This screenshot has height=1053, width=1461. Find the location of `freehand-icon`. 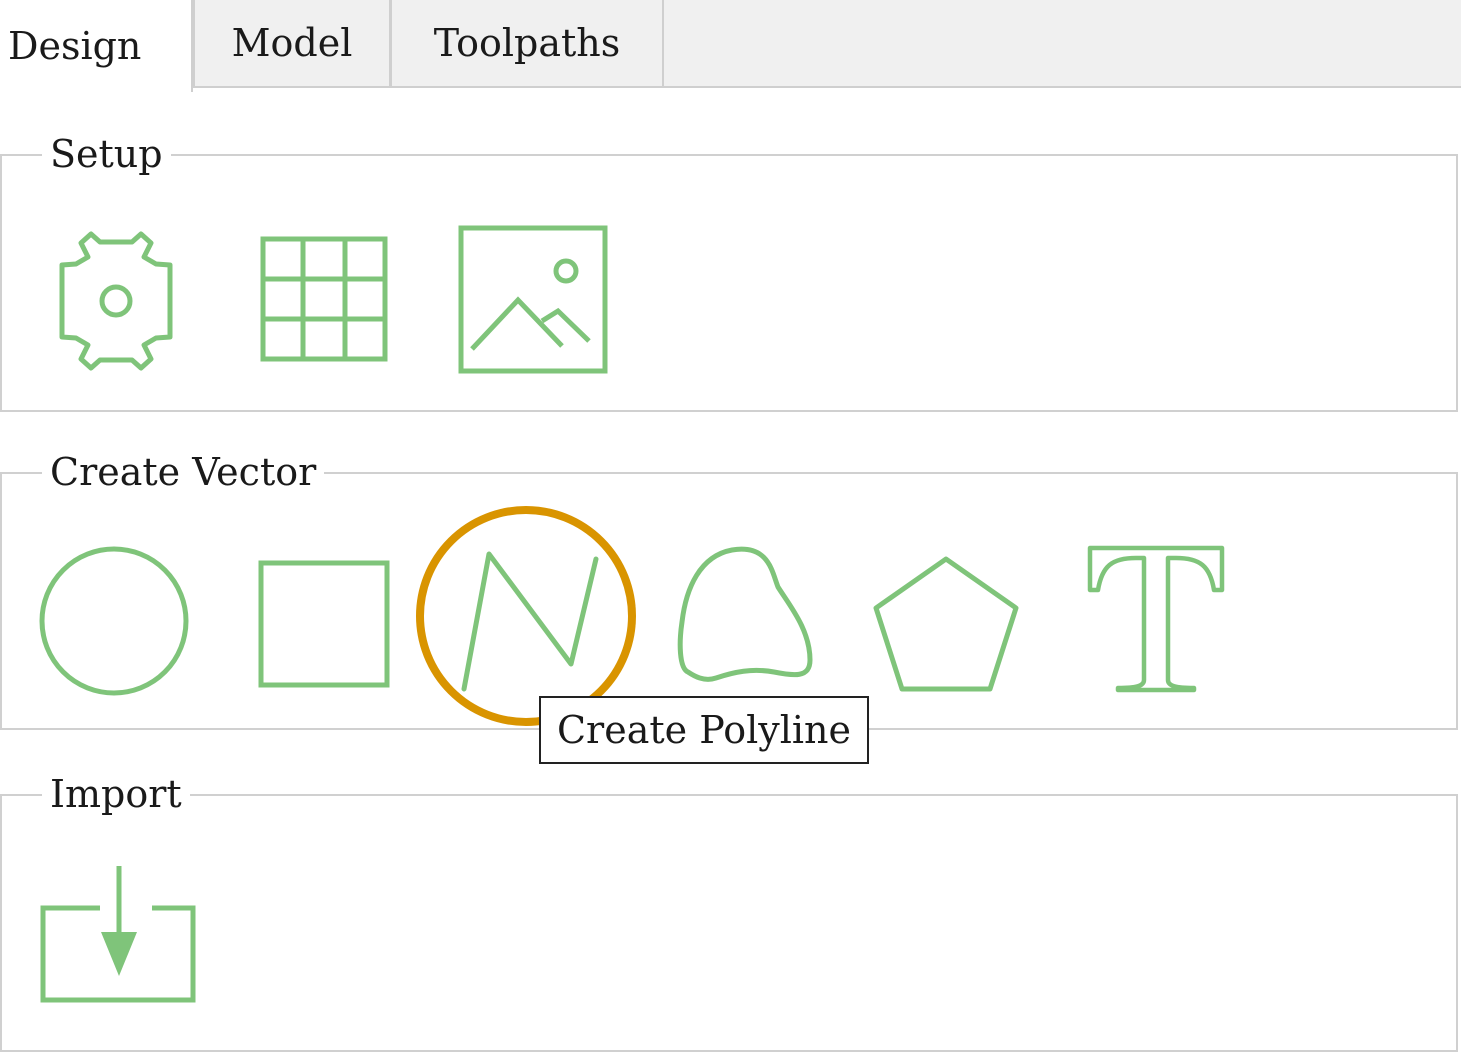

freehand-icon is located at coordinates (745, 615).